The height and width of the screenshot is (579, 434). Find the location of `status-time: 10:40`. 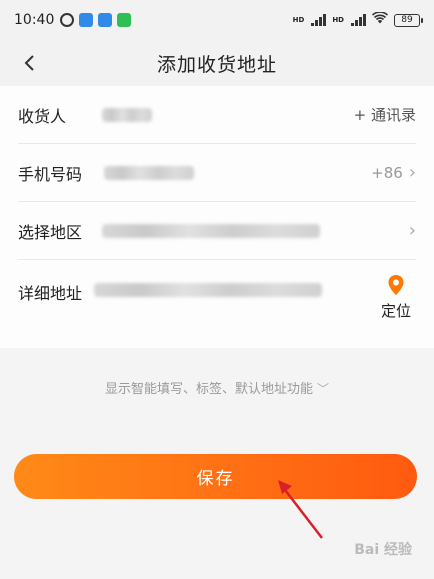

status-time: 10:40 is located at coordinates (34, 20).